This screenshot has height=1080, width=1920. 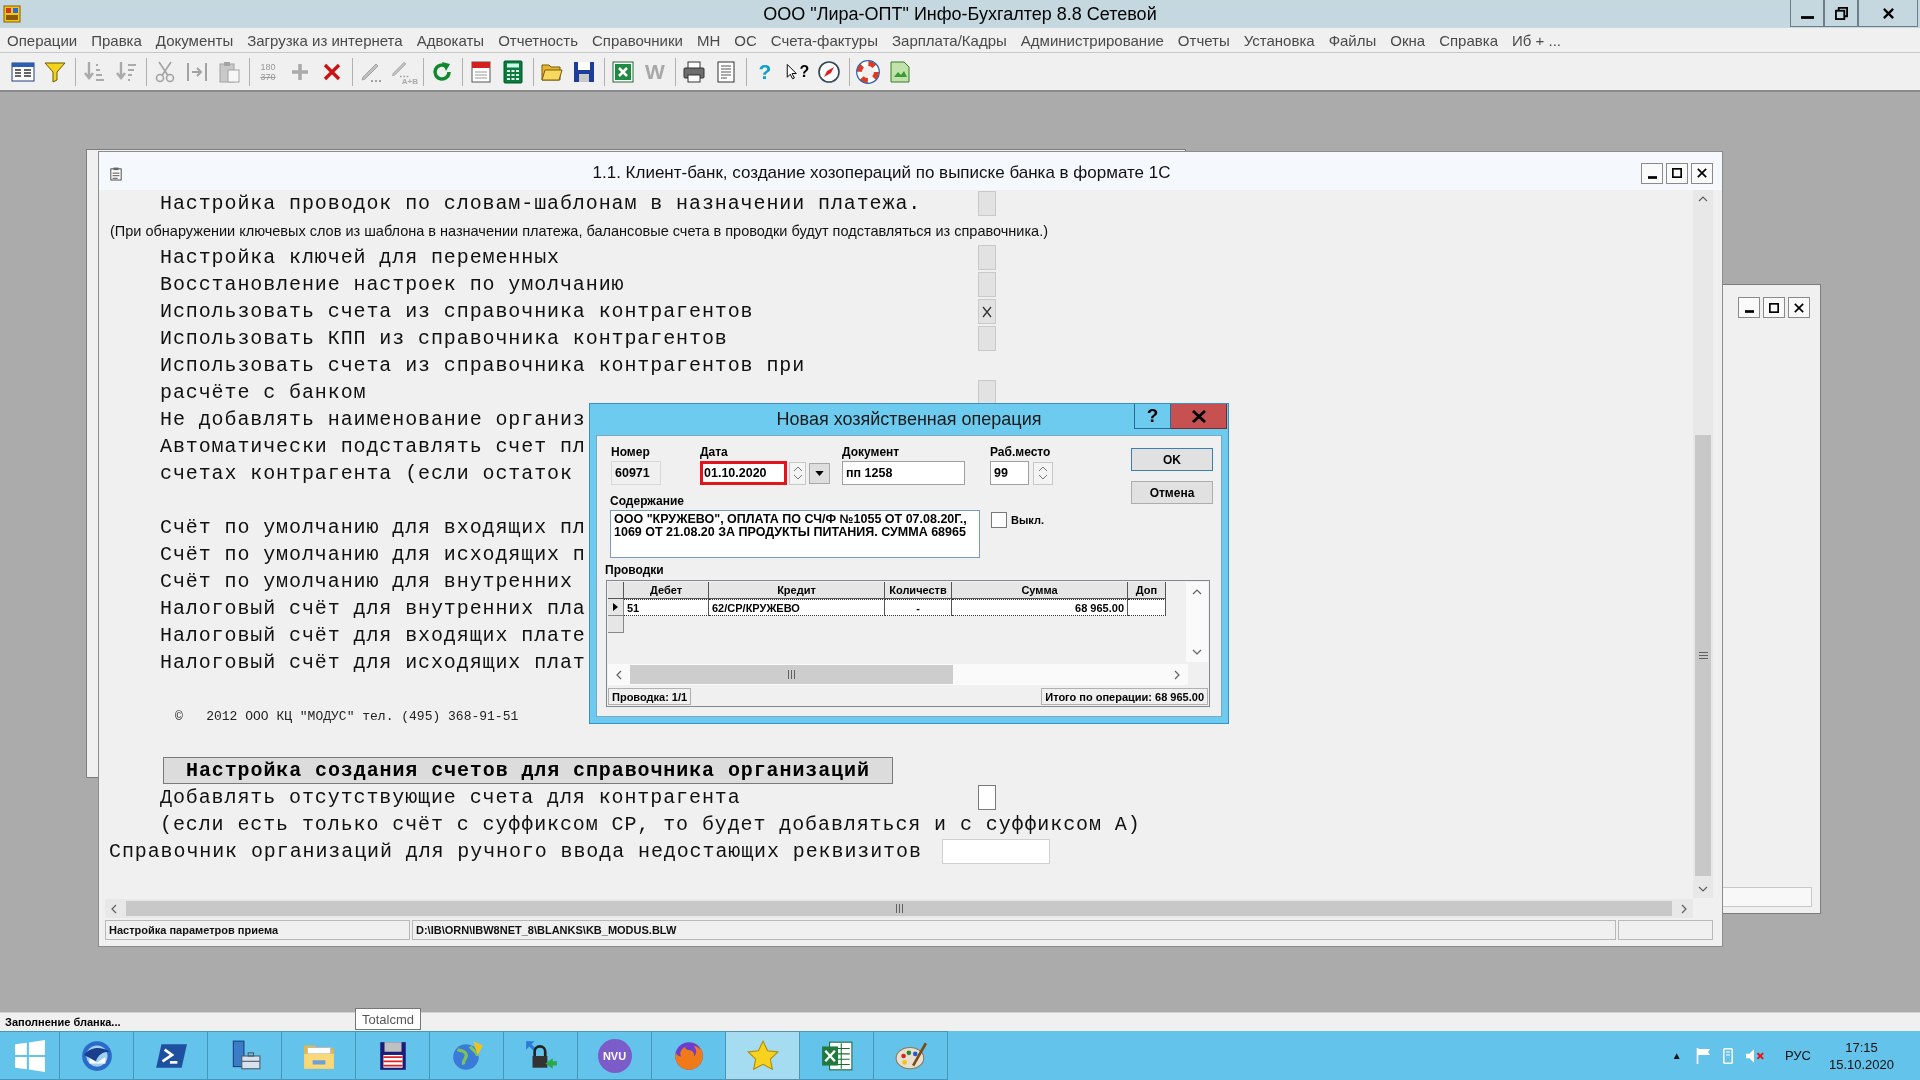 What do you see at coordinates (263, 392) in the screenshot?
I see `option-label: расчёте с банком` at bounding box center [263, 392].